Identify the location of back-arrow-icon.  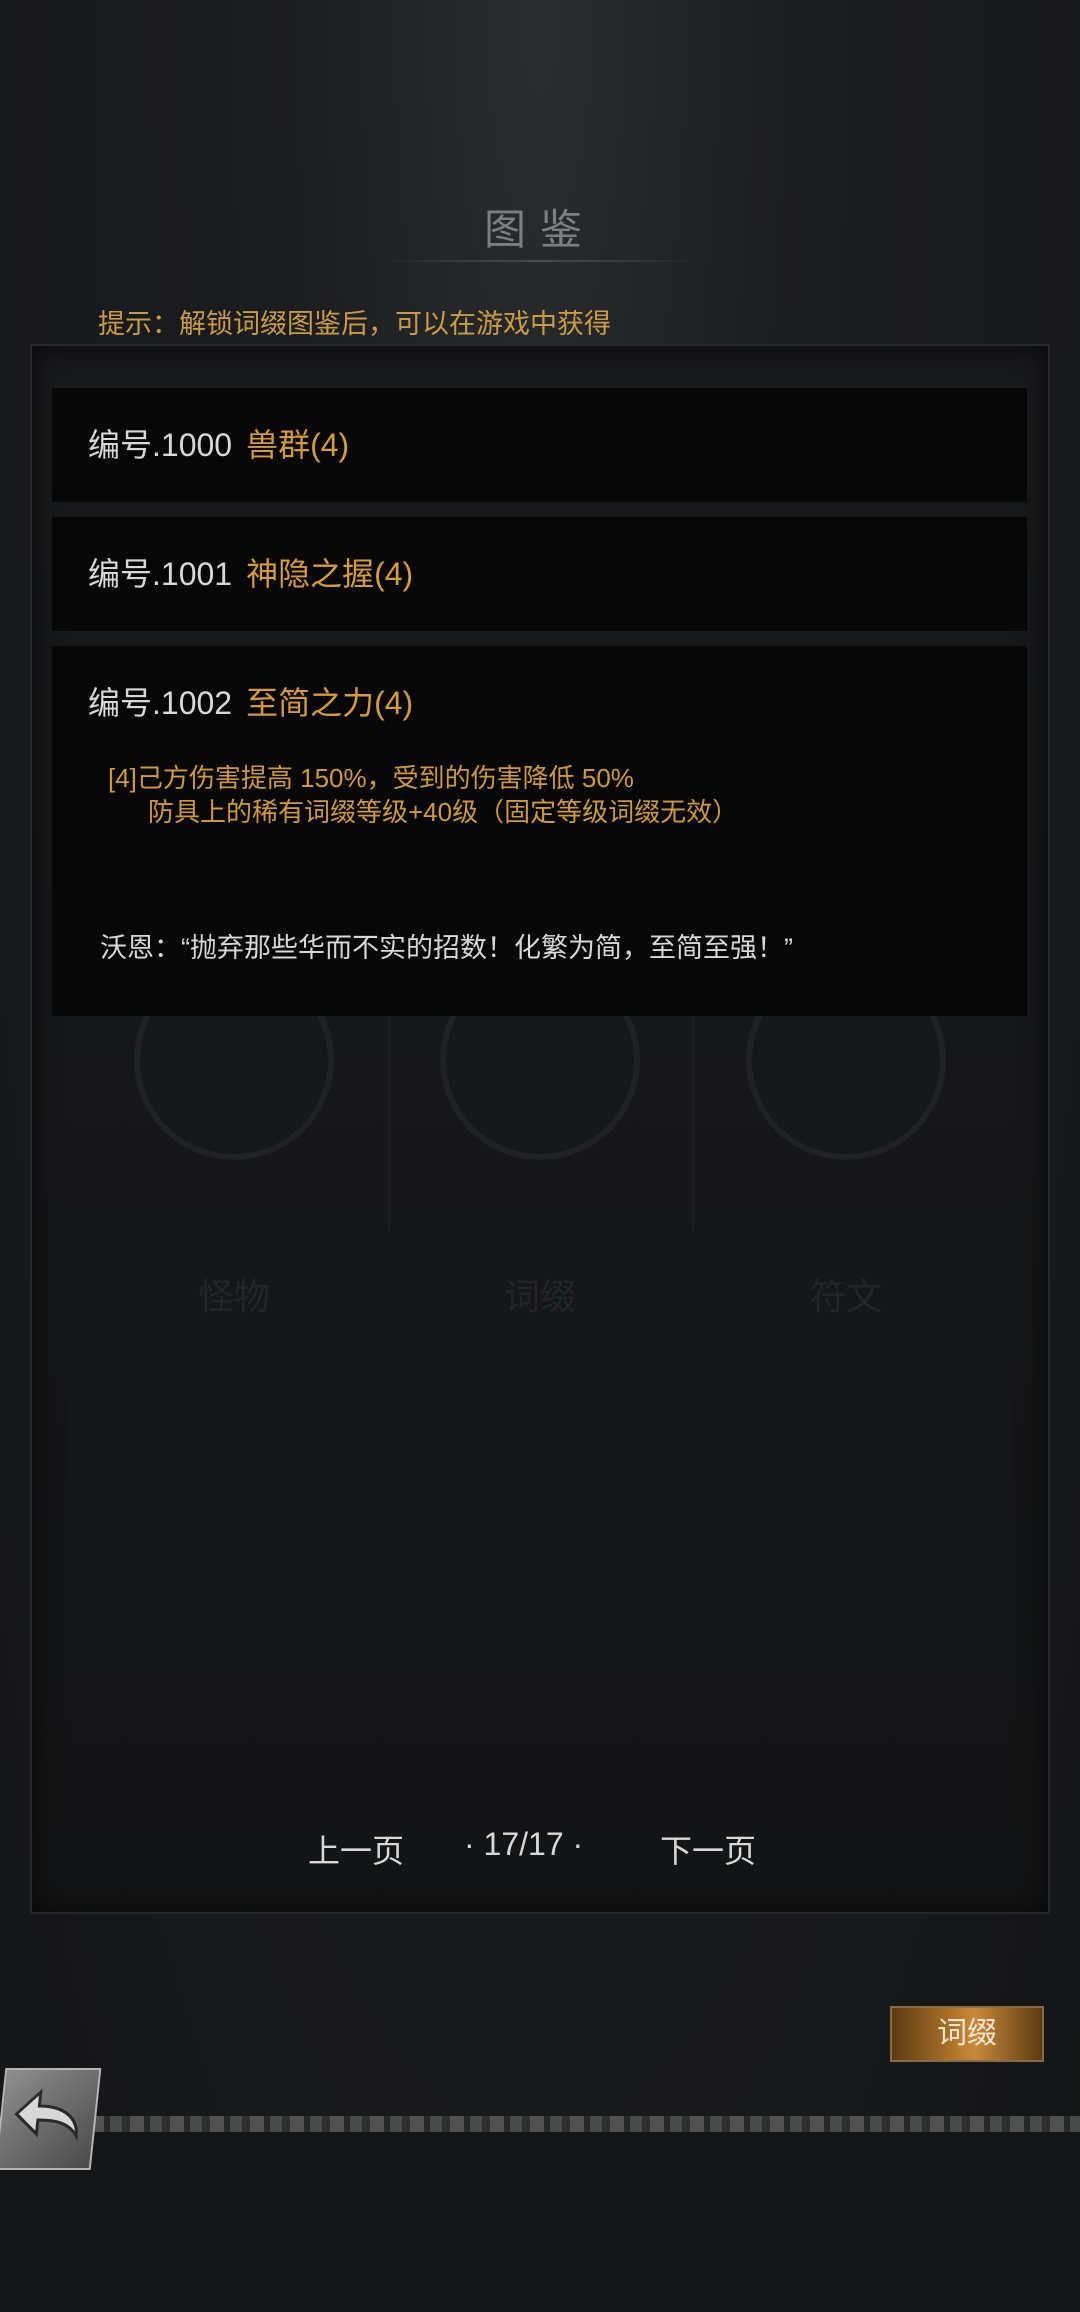
(46, 2114).